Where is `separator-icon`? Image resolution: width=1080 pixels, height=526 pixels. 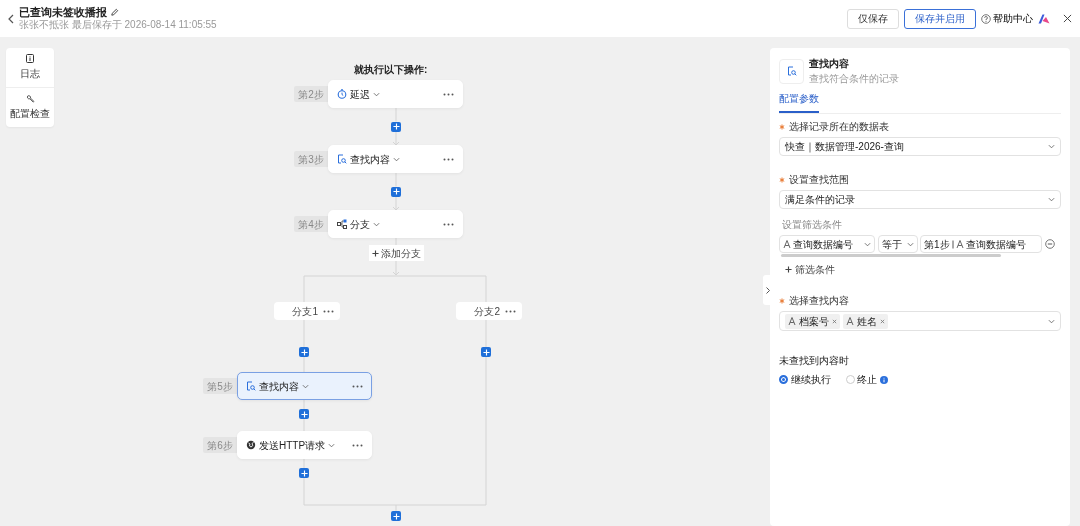
separator-icon is located at coordinates (952, 244).